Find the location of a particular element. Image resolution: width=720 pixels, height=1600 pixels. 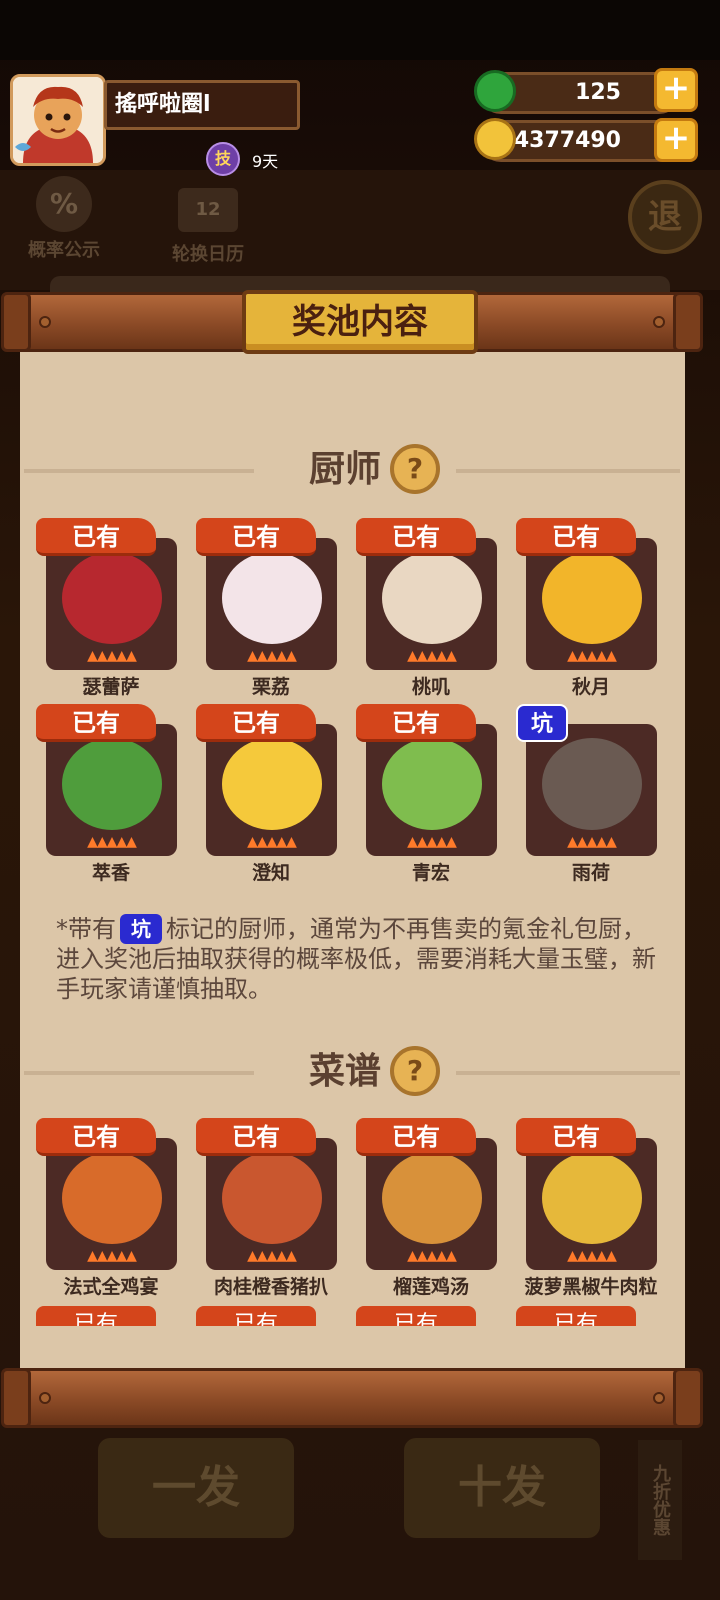

card-name: 秋月 is located at coordinates (590, 687).